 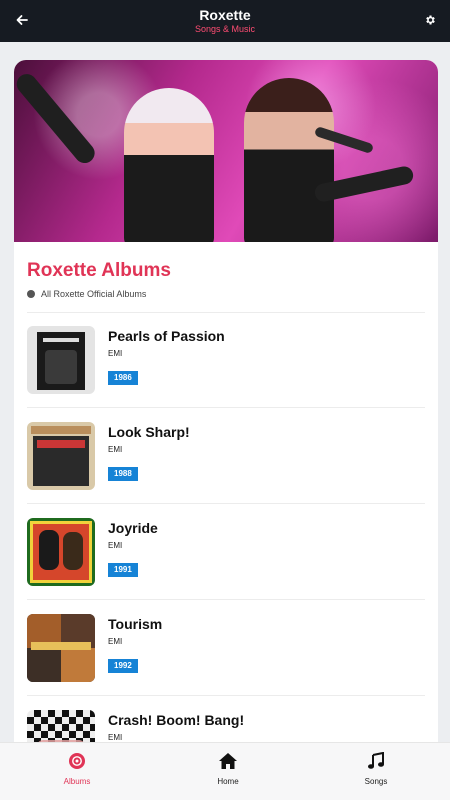 I want to click on back-button, so click(x=22, y=20).